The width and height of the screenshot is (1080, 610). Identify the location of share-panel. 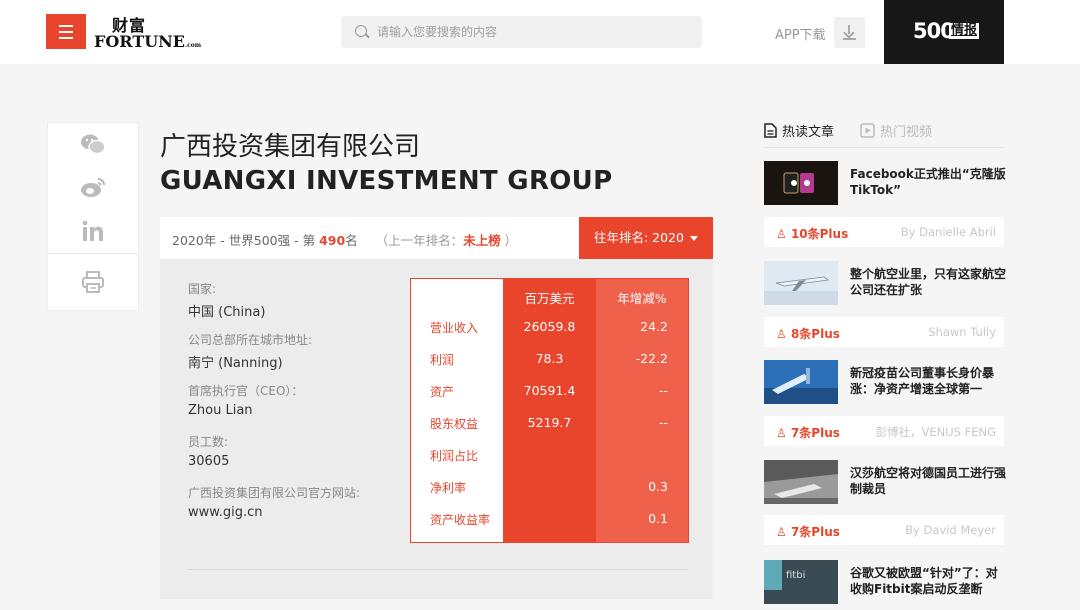
(93, 216).